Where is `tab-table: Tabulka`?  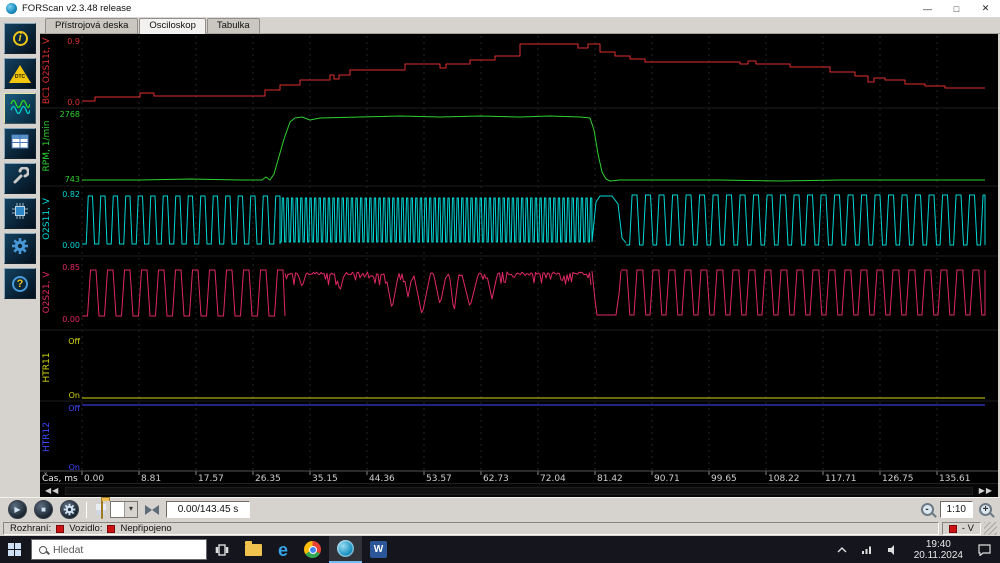 tab-table: Tabulka is located at coordinates (233, 25).